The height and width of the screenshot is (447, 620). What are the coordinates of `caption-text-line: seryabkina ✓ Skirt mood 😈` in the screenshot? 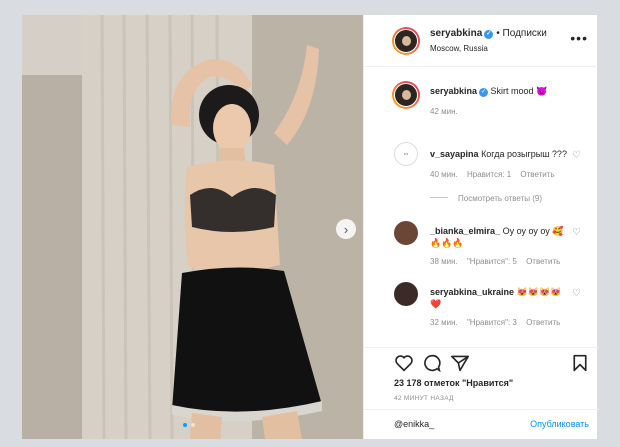 It's located at (500, 91).